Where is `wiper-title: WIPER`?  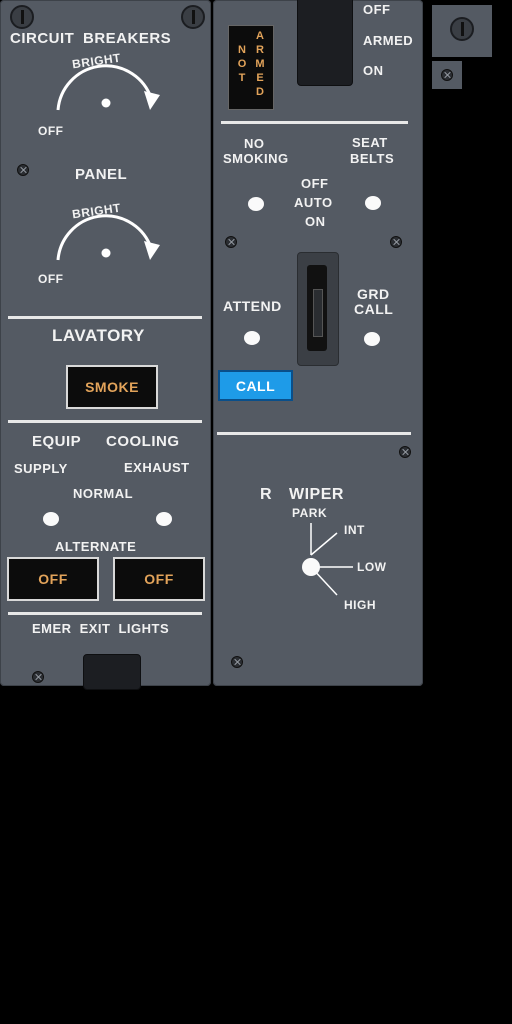
wiper-title: WIPER is located at coordinates (316, 494).